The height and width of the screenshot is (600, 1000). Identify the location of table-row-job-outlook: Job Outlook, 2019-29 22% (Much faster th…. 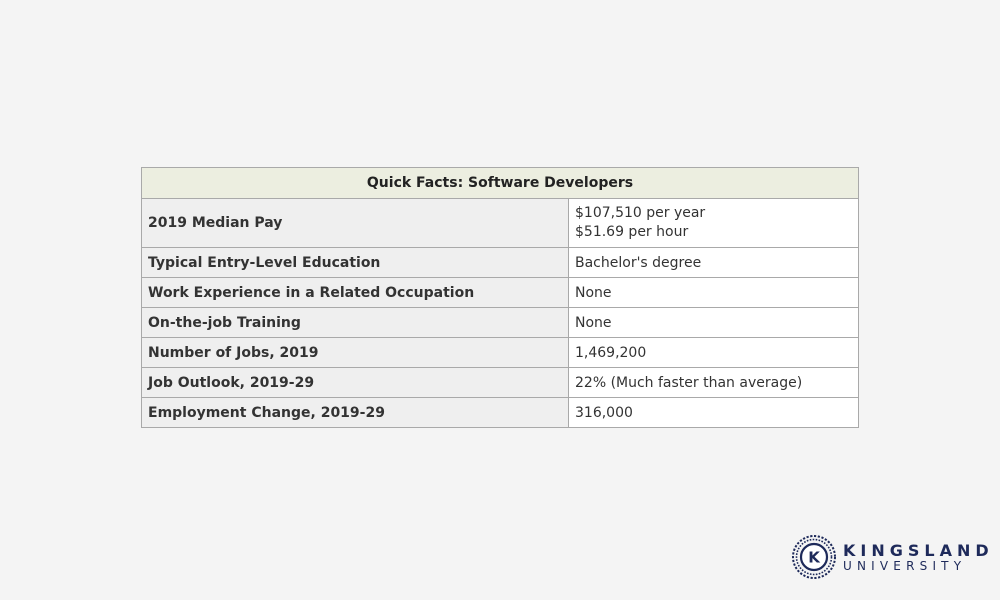
(500, 382).